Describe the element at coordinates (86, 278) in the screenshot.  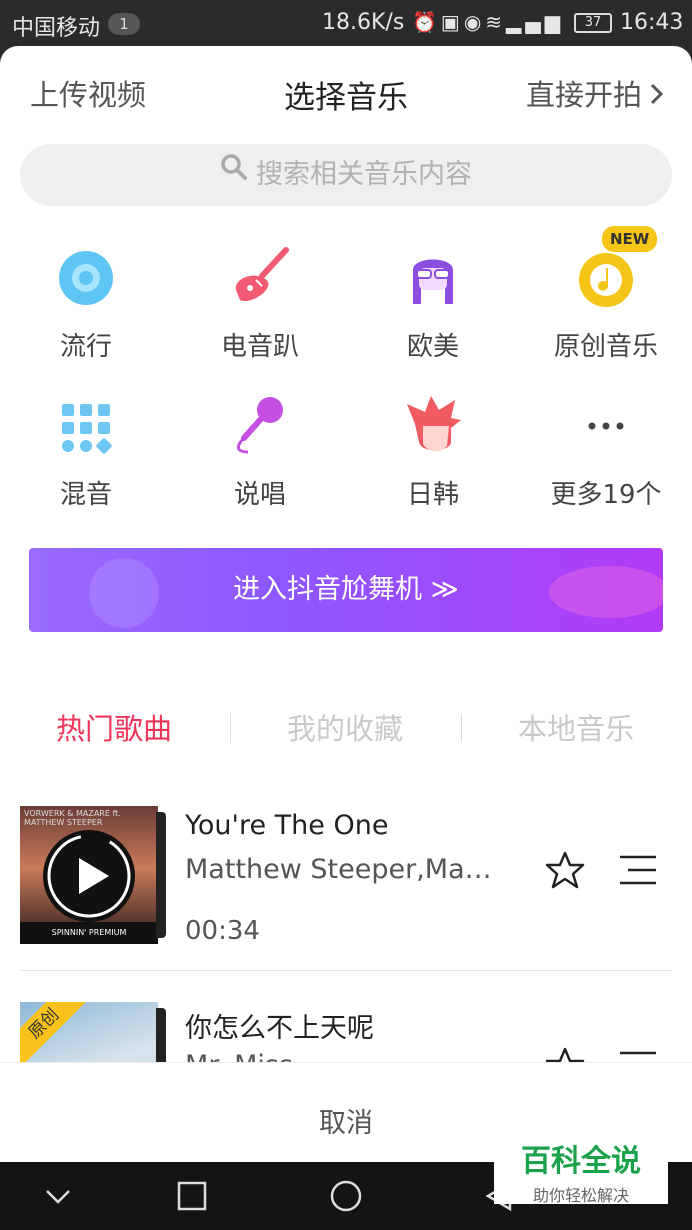
I see `vinyl-disc-icon` at that location.